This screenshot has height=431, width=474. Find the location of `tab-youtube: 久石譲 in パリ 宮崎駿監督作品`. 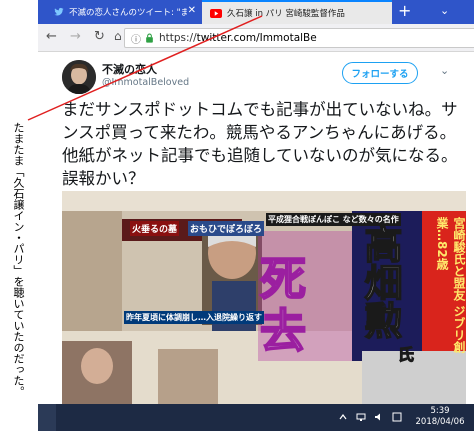

tab-youtube: 久石譲 in パリ 宮崎駿監督作品 is located at coordinates (297, 12).